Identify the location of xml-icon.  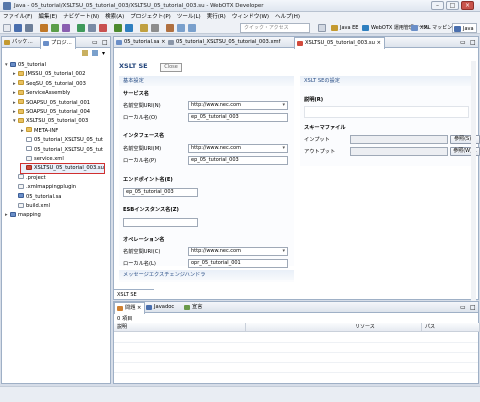
(21, 205).